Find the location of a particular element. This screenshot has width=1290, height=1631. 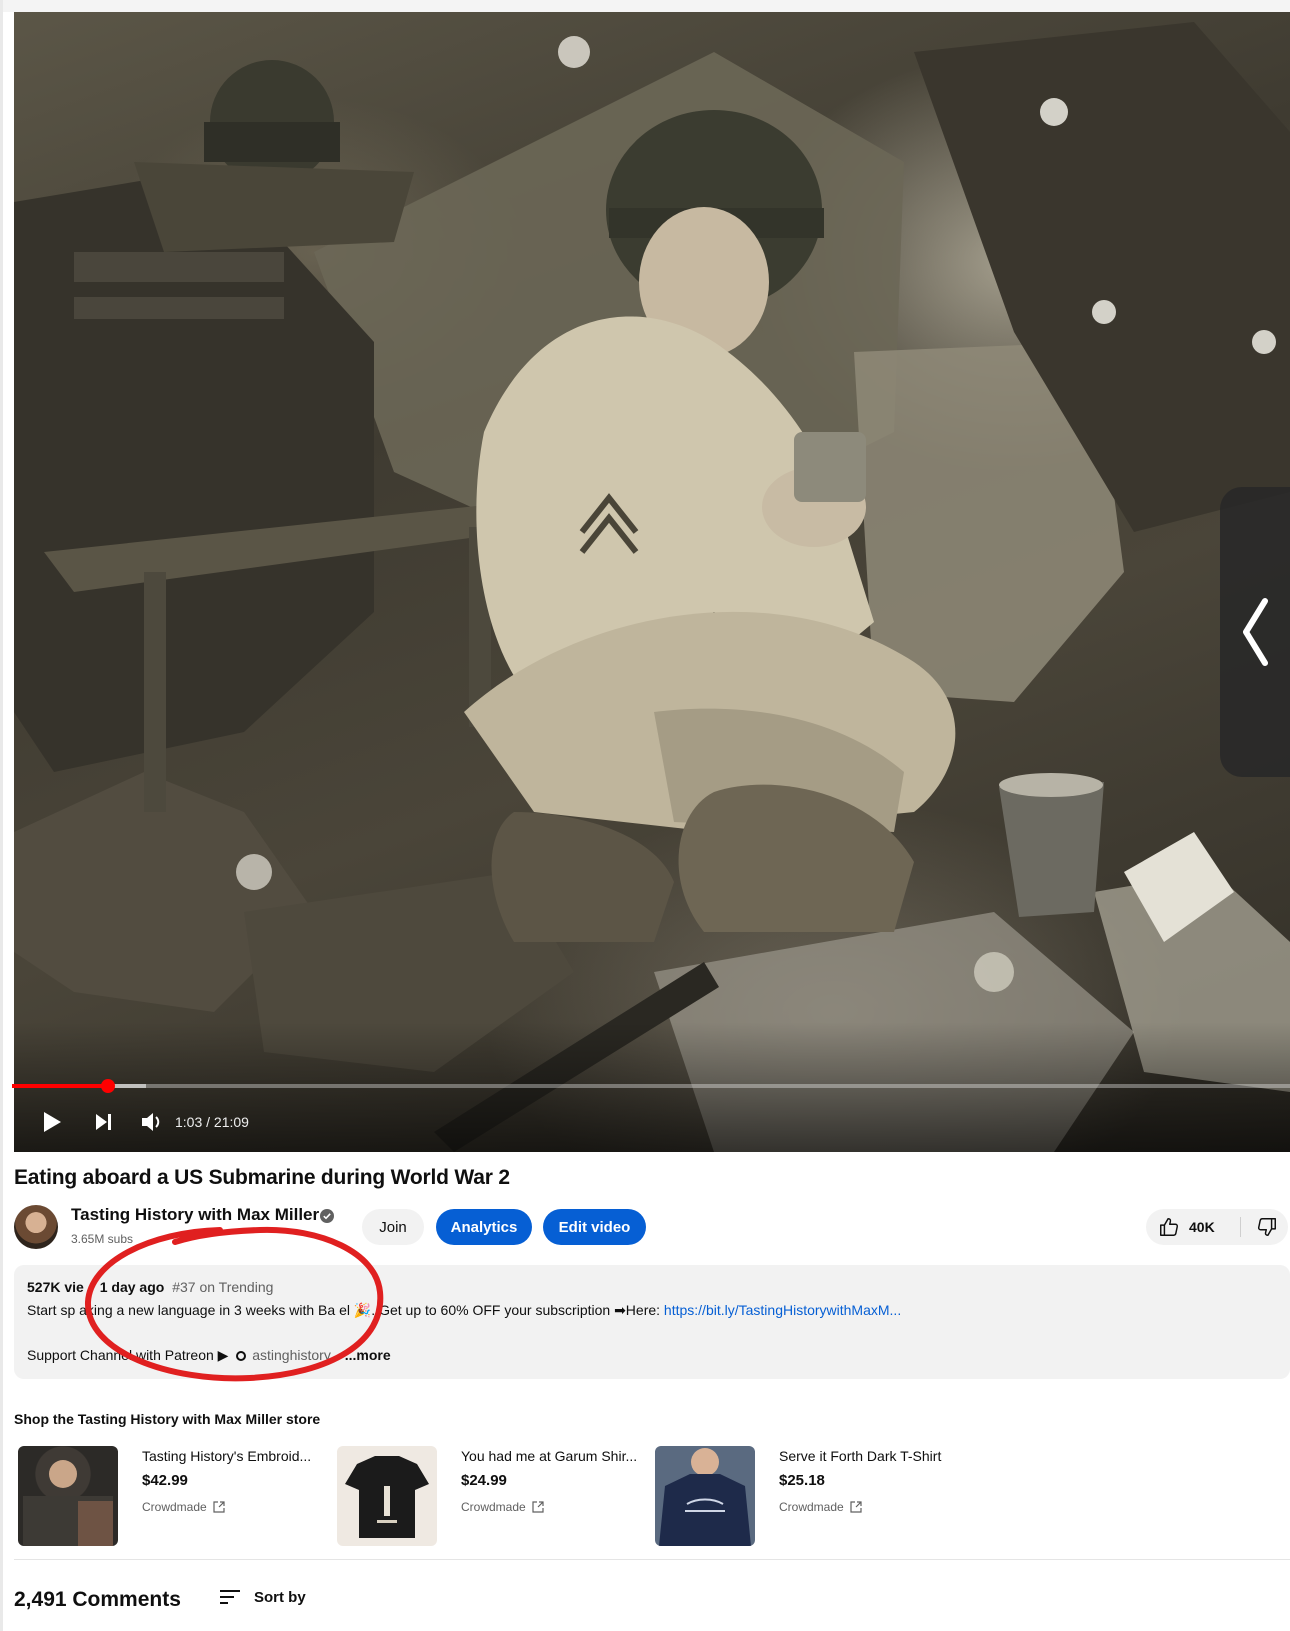

progress-scrubber is located at coordinates (107, 1086).